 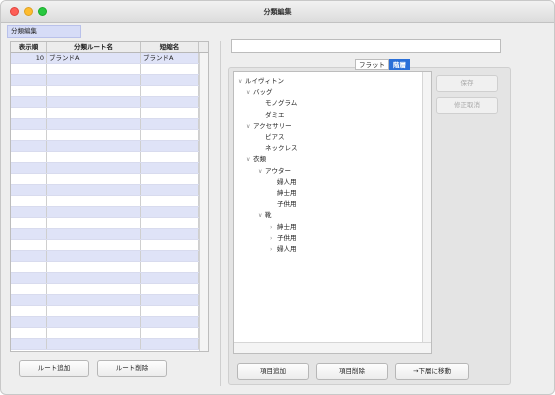 I want to click on tree-node: › 婦人用, so click(x=283, y=249).